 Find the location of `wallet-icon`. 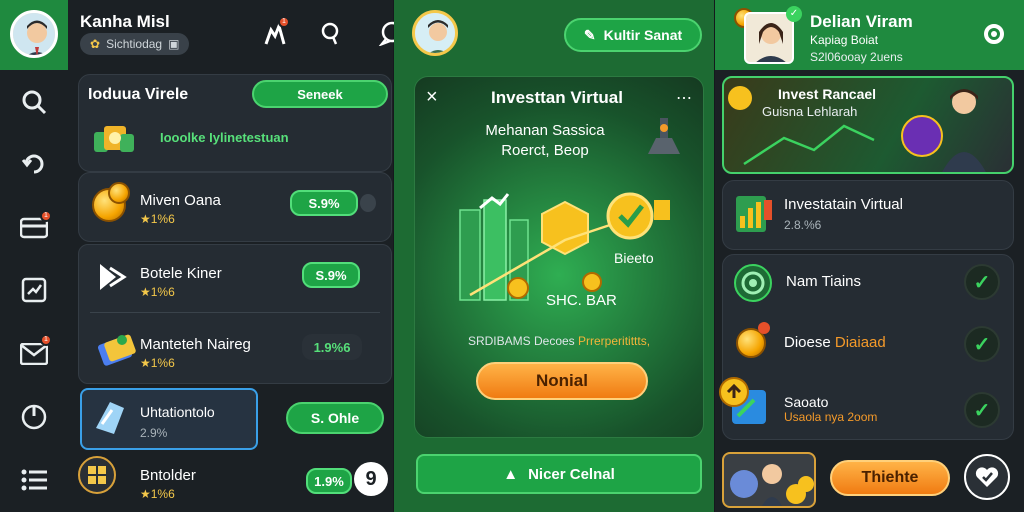

wallet-icon is located at coordinates (114, 139).